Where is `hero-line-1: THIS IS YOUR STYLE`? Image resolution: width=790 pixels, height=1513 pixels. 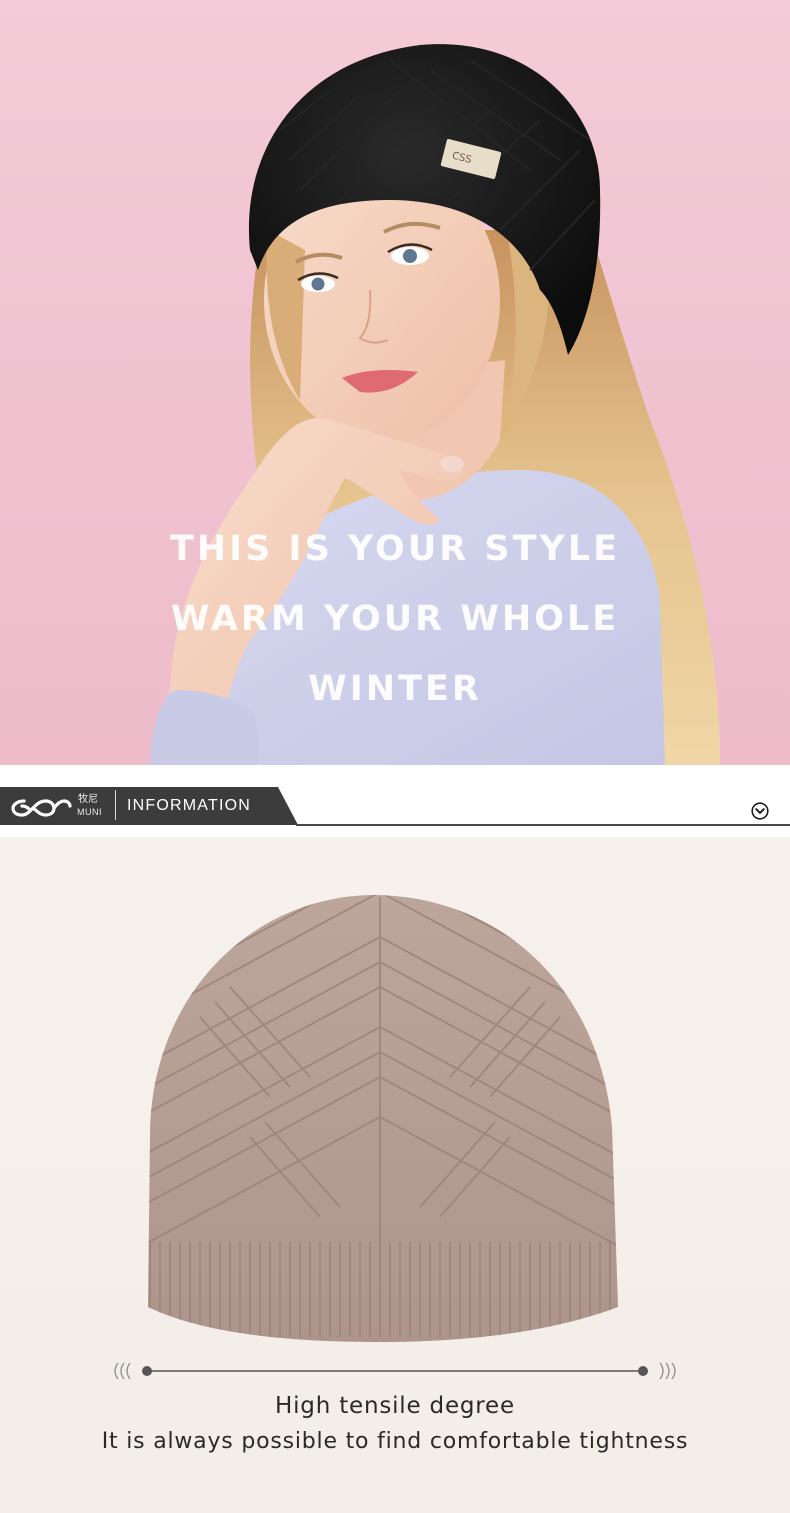 hero-line-1: THIS IS YOUR STYLE is located at coordinates (395, 549).